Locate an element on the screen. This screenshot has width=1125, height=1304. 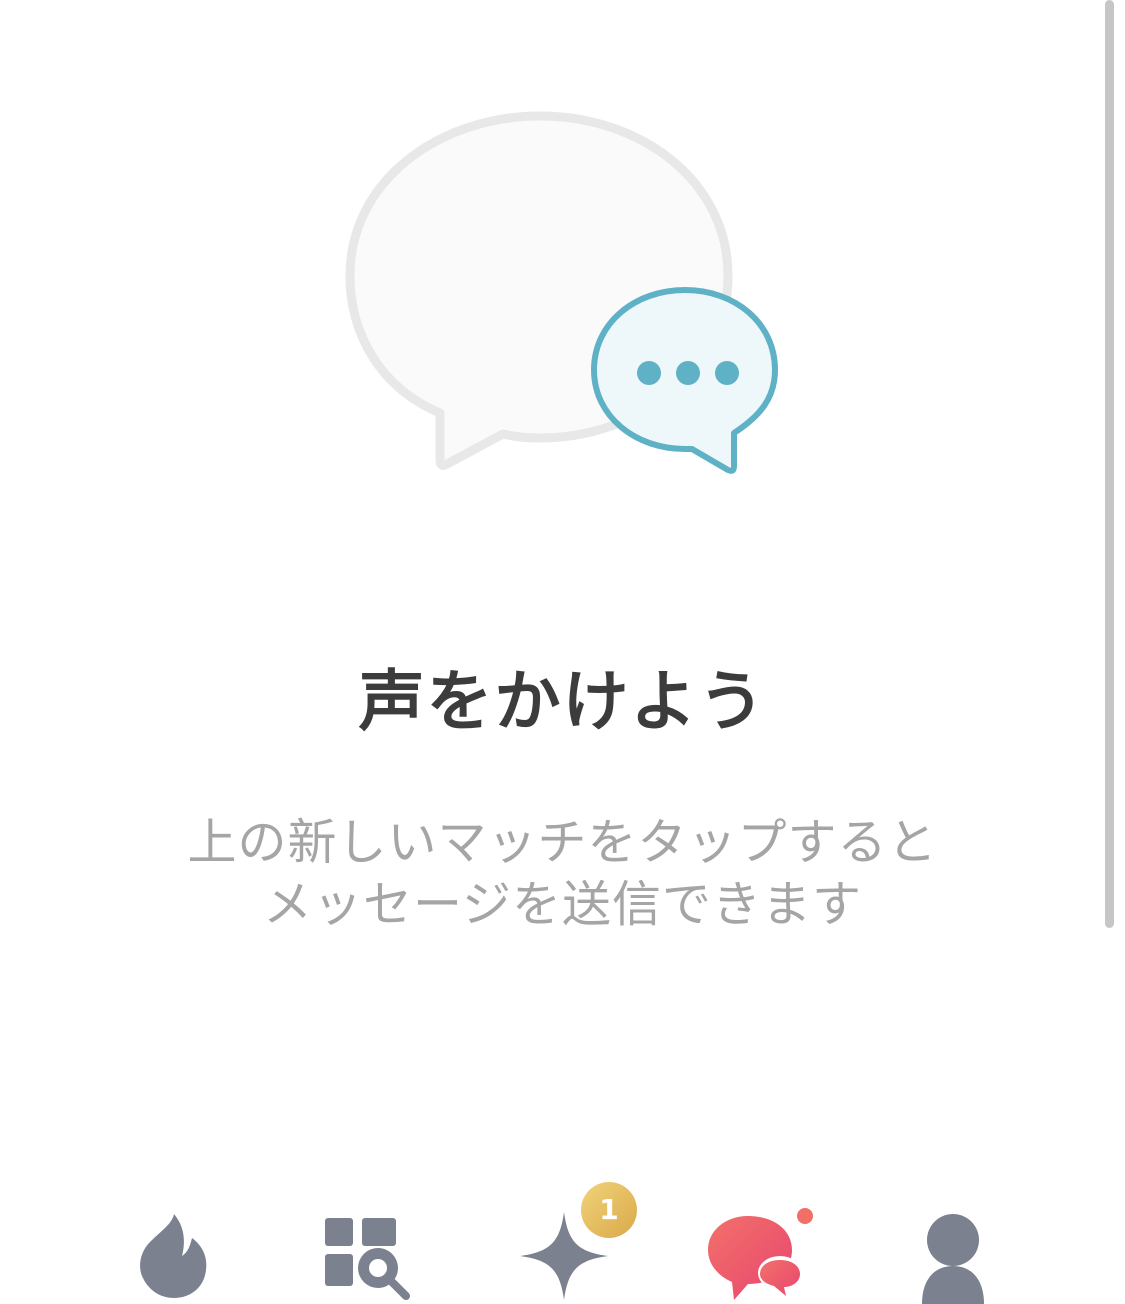
chat-icon is located at coordinates (755, 1258).